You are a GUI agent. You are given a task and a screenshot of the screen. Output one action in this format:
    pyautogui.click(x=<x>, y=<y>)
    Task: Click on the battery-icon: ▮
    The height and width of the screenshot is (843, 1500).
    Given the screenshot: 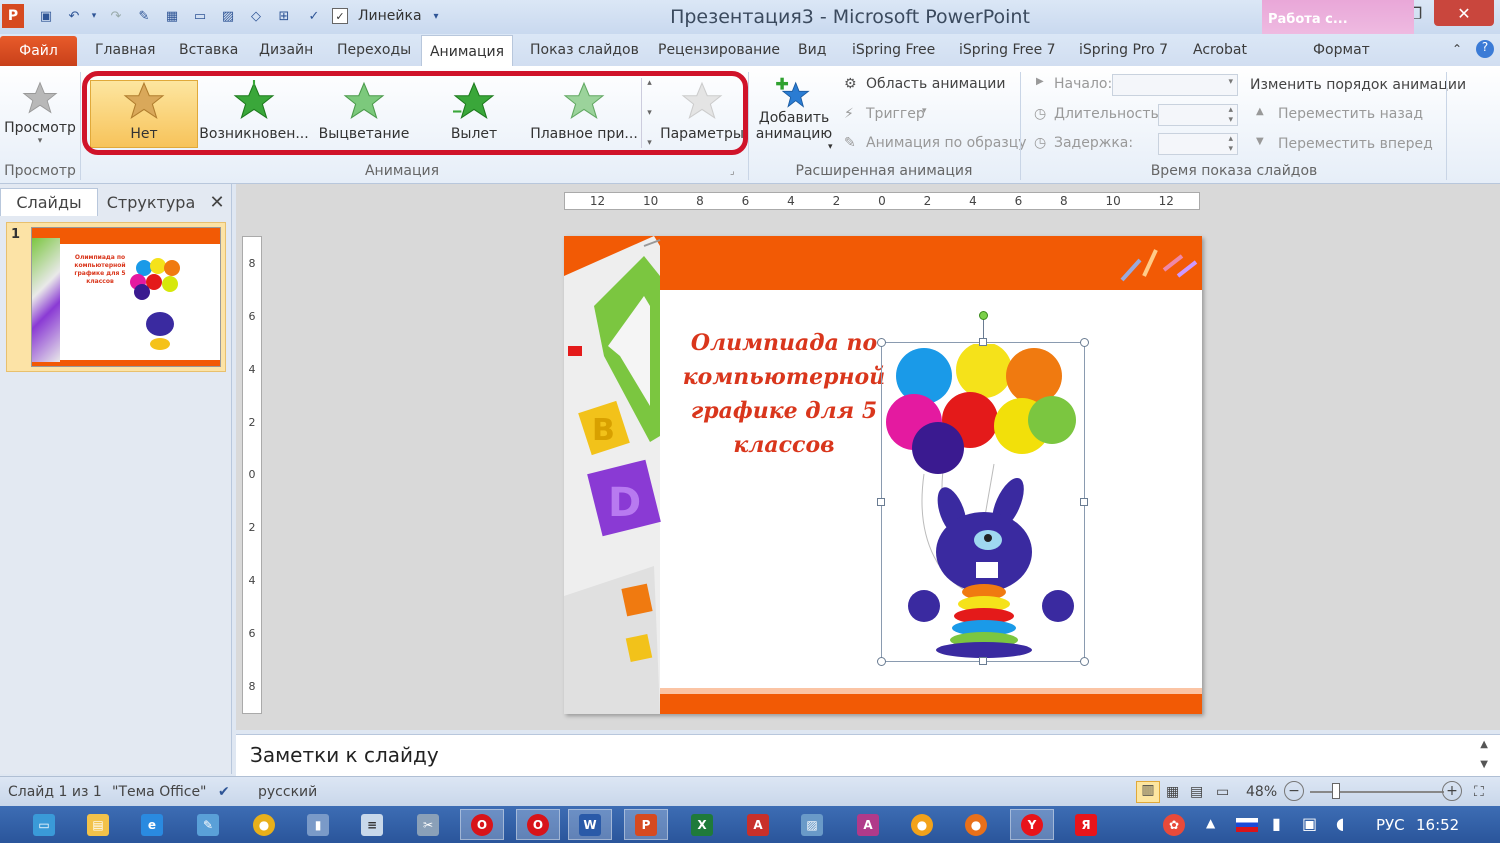 What is the action you would take?
    pyautogui.click(x=1276, y=823)
    